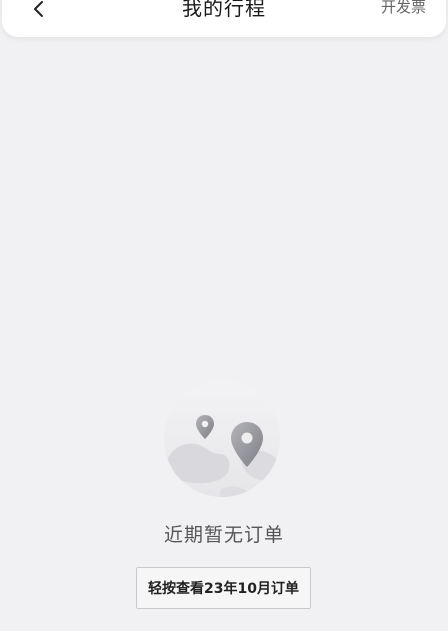 Image resolution: width=448 pixels, height=631 pixels. I want to click on map-pin-globe-icon, so click(222, 439).